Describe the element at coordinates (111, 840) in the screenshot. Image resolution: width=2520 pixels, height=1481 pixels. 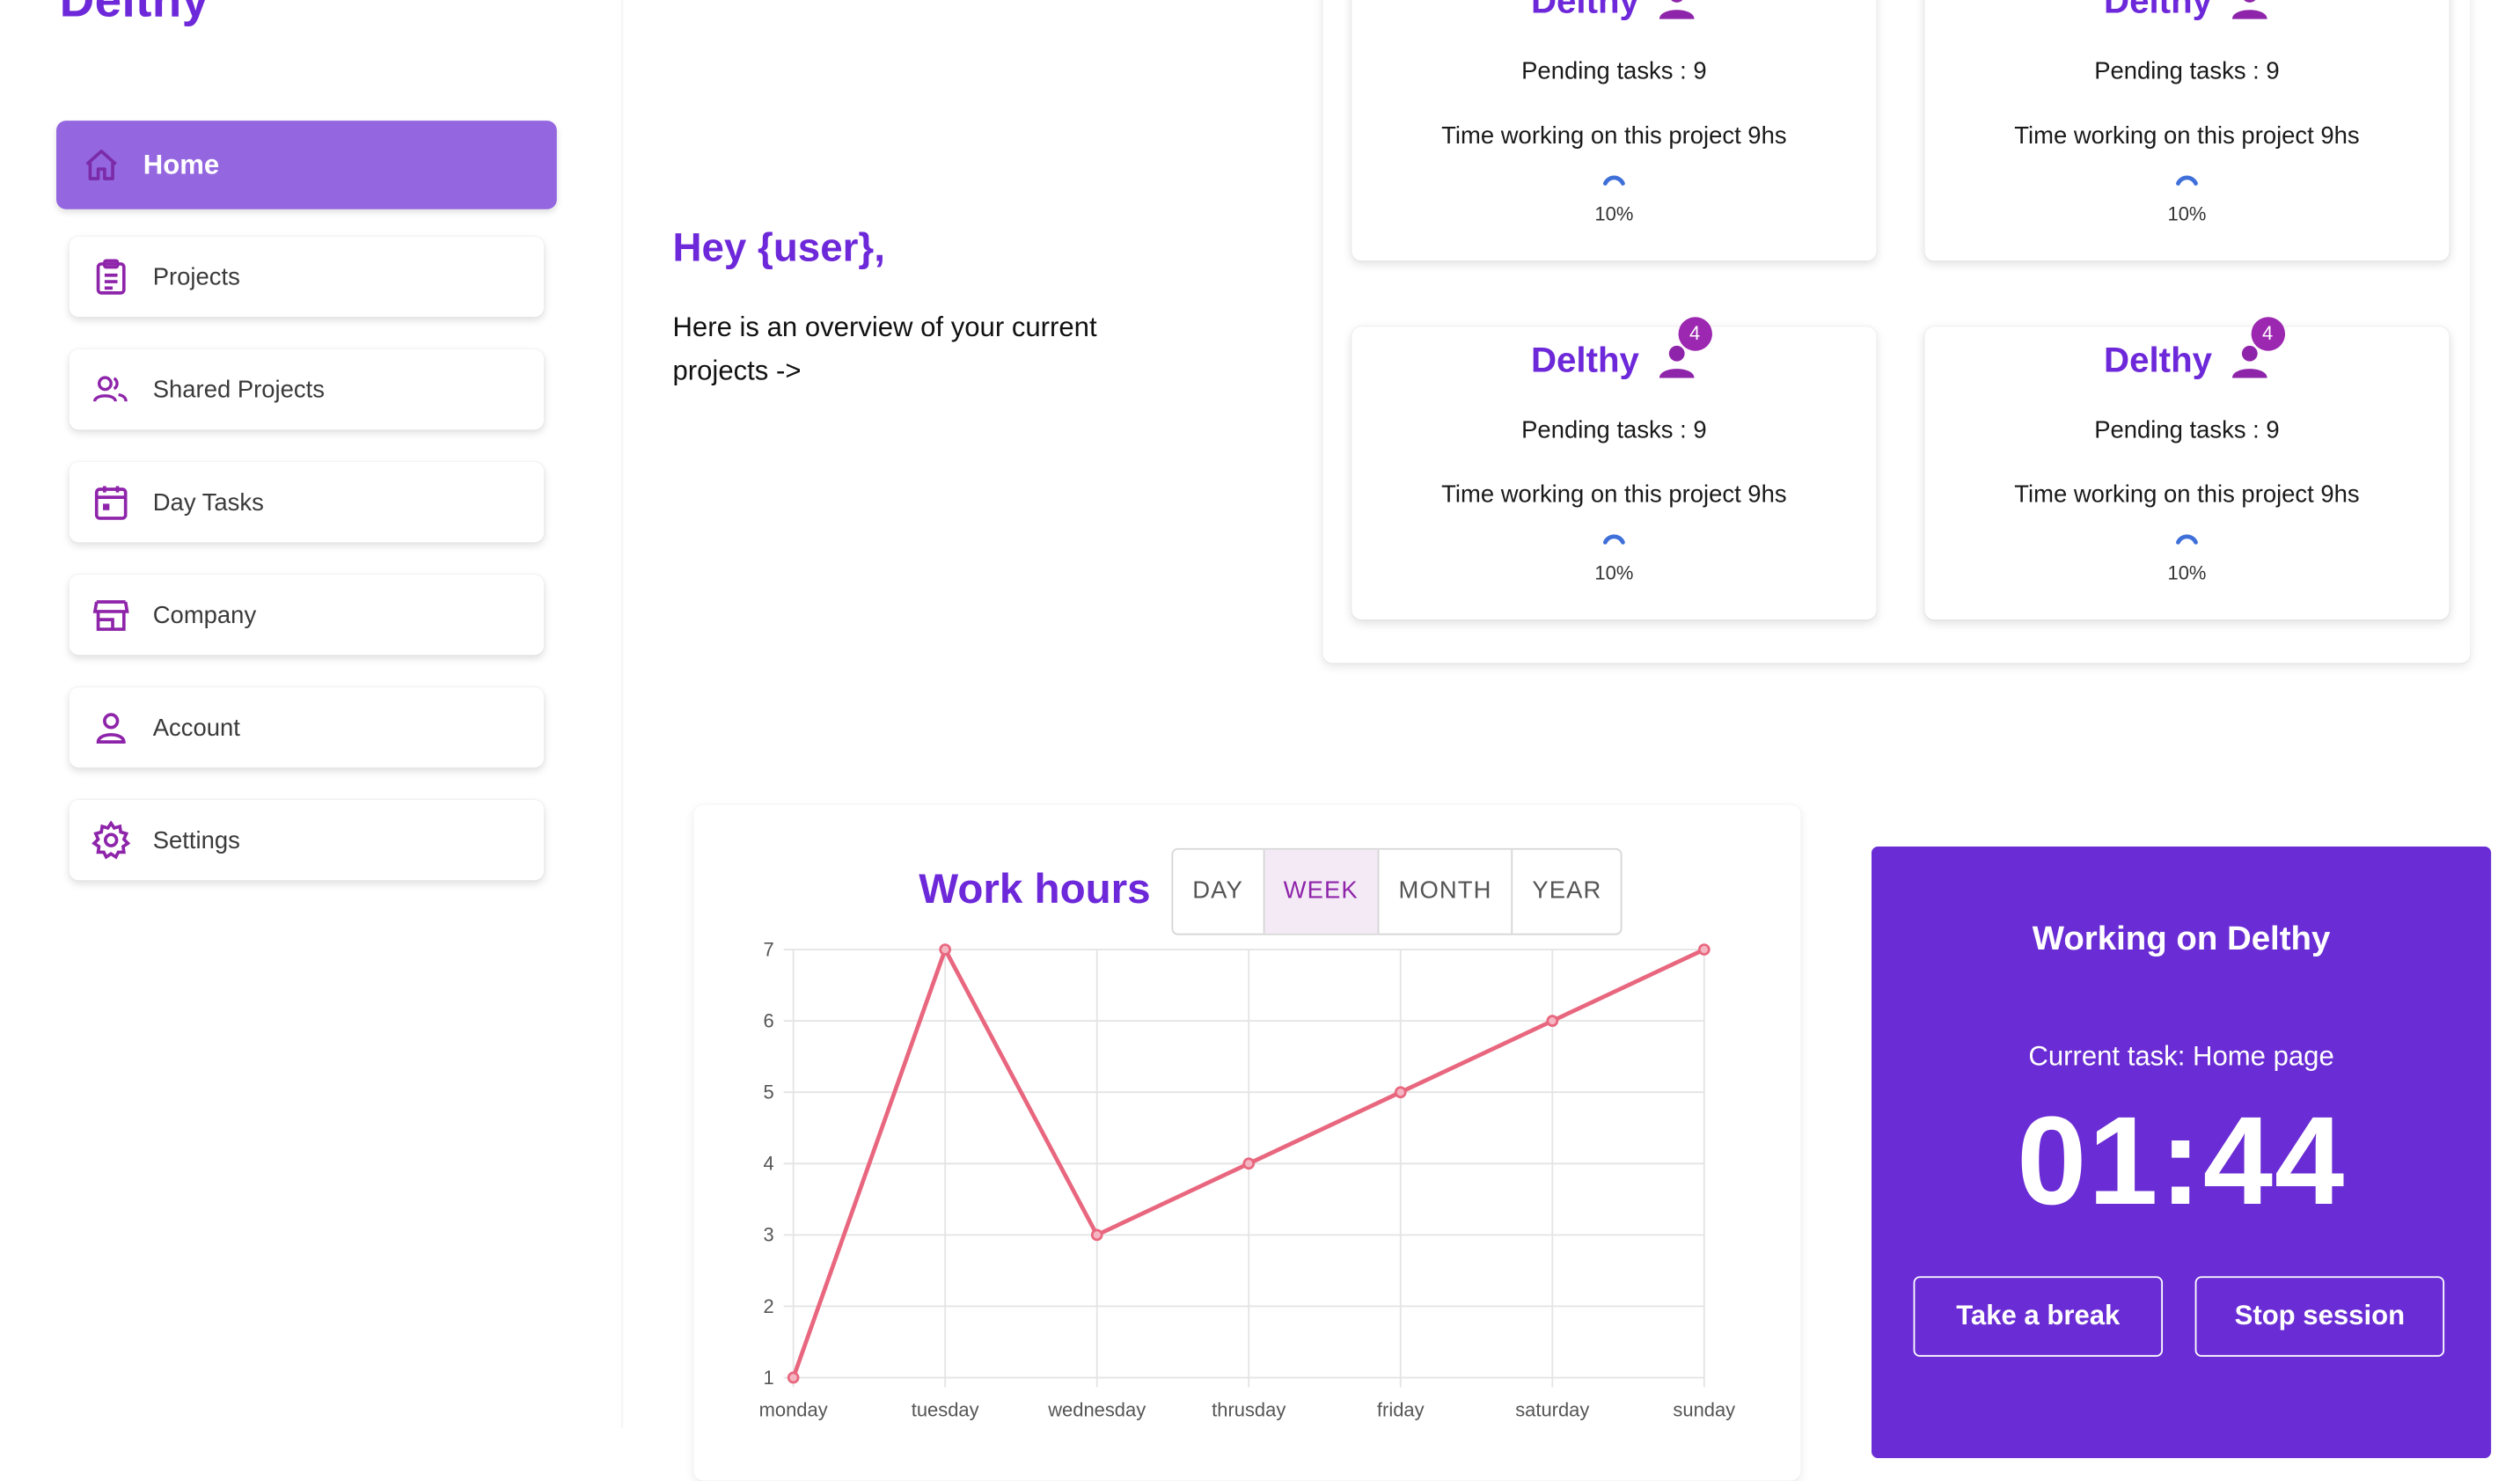
I see `gear-icon` at that location.